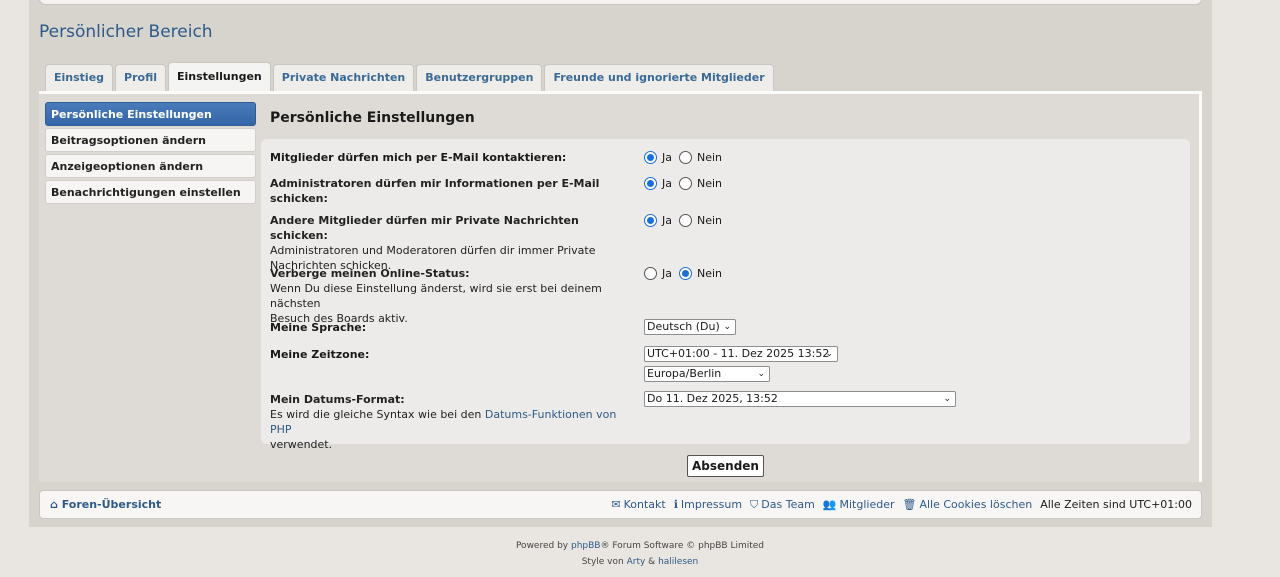 This screenshot has height=577, width=1280. What do you see at coordinates (683, 326) in the screenshot?
I see `select-value: Deutsch (Du)` at bounding box center [683, 326].